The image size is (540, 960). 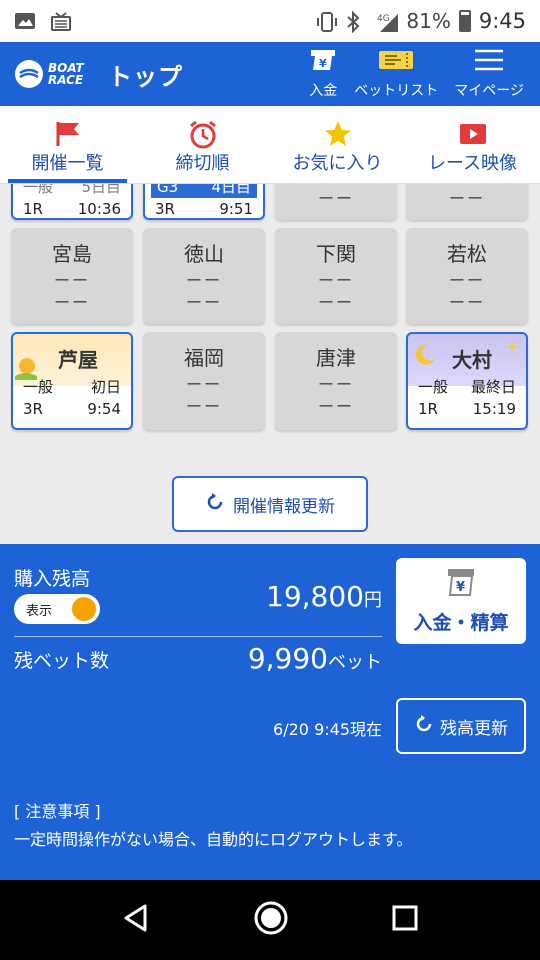 I want to click on venue-day: 4日目, so click(x=231, y=190).